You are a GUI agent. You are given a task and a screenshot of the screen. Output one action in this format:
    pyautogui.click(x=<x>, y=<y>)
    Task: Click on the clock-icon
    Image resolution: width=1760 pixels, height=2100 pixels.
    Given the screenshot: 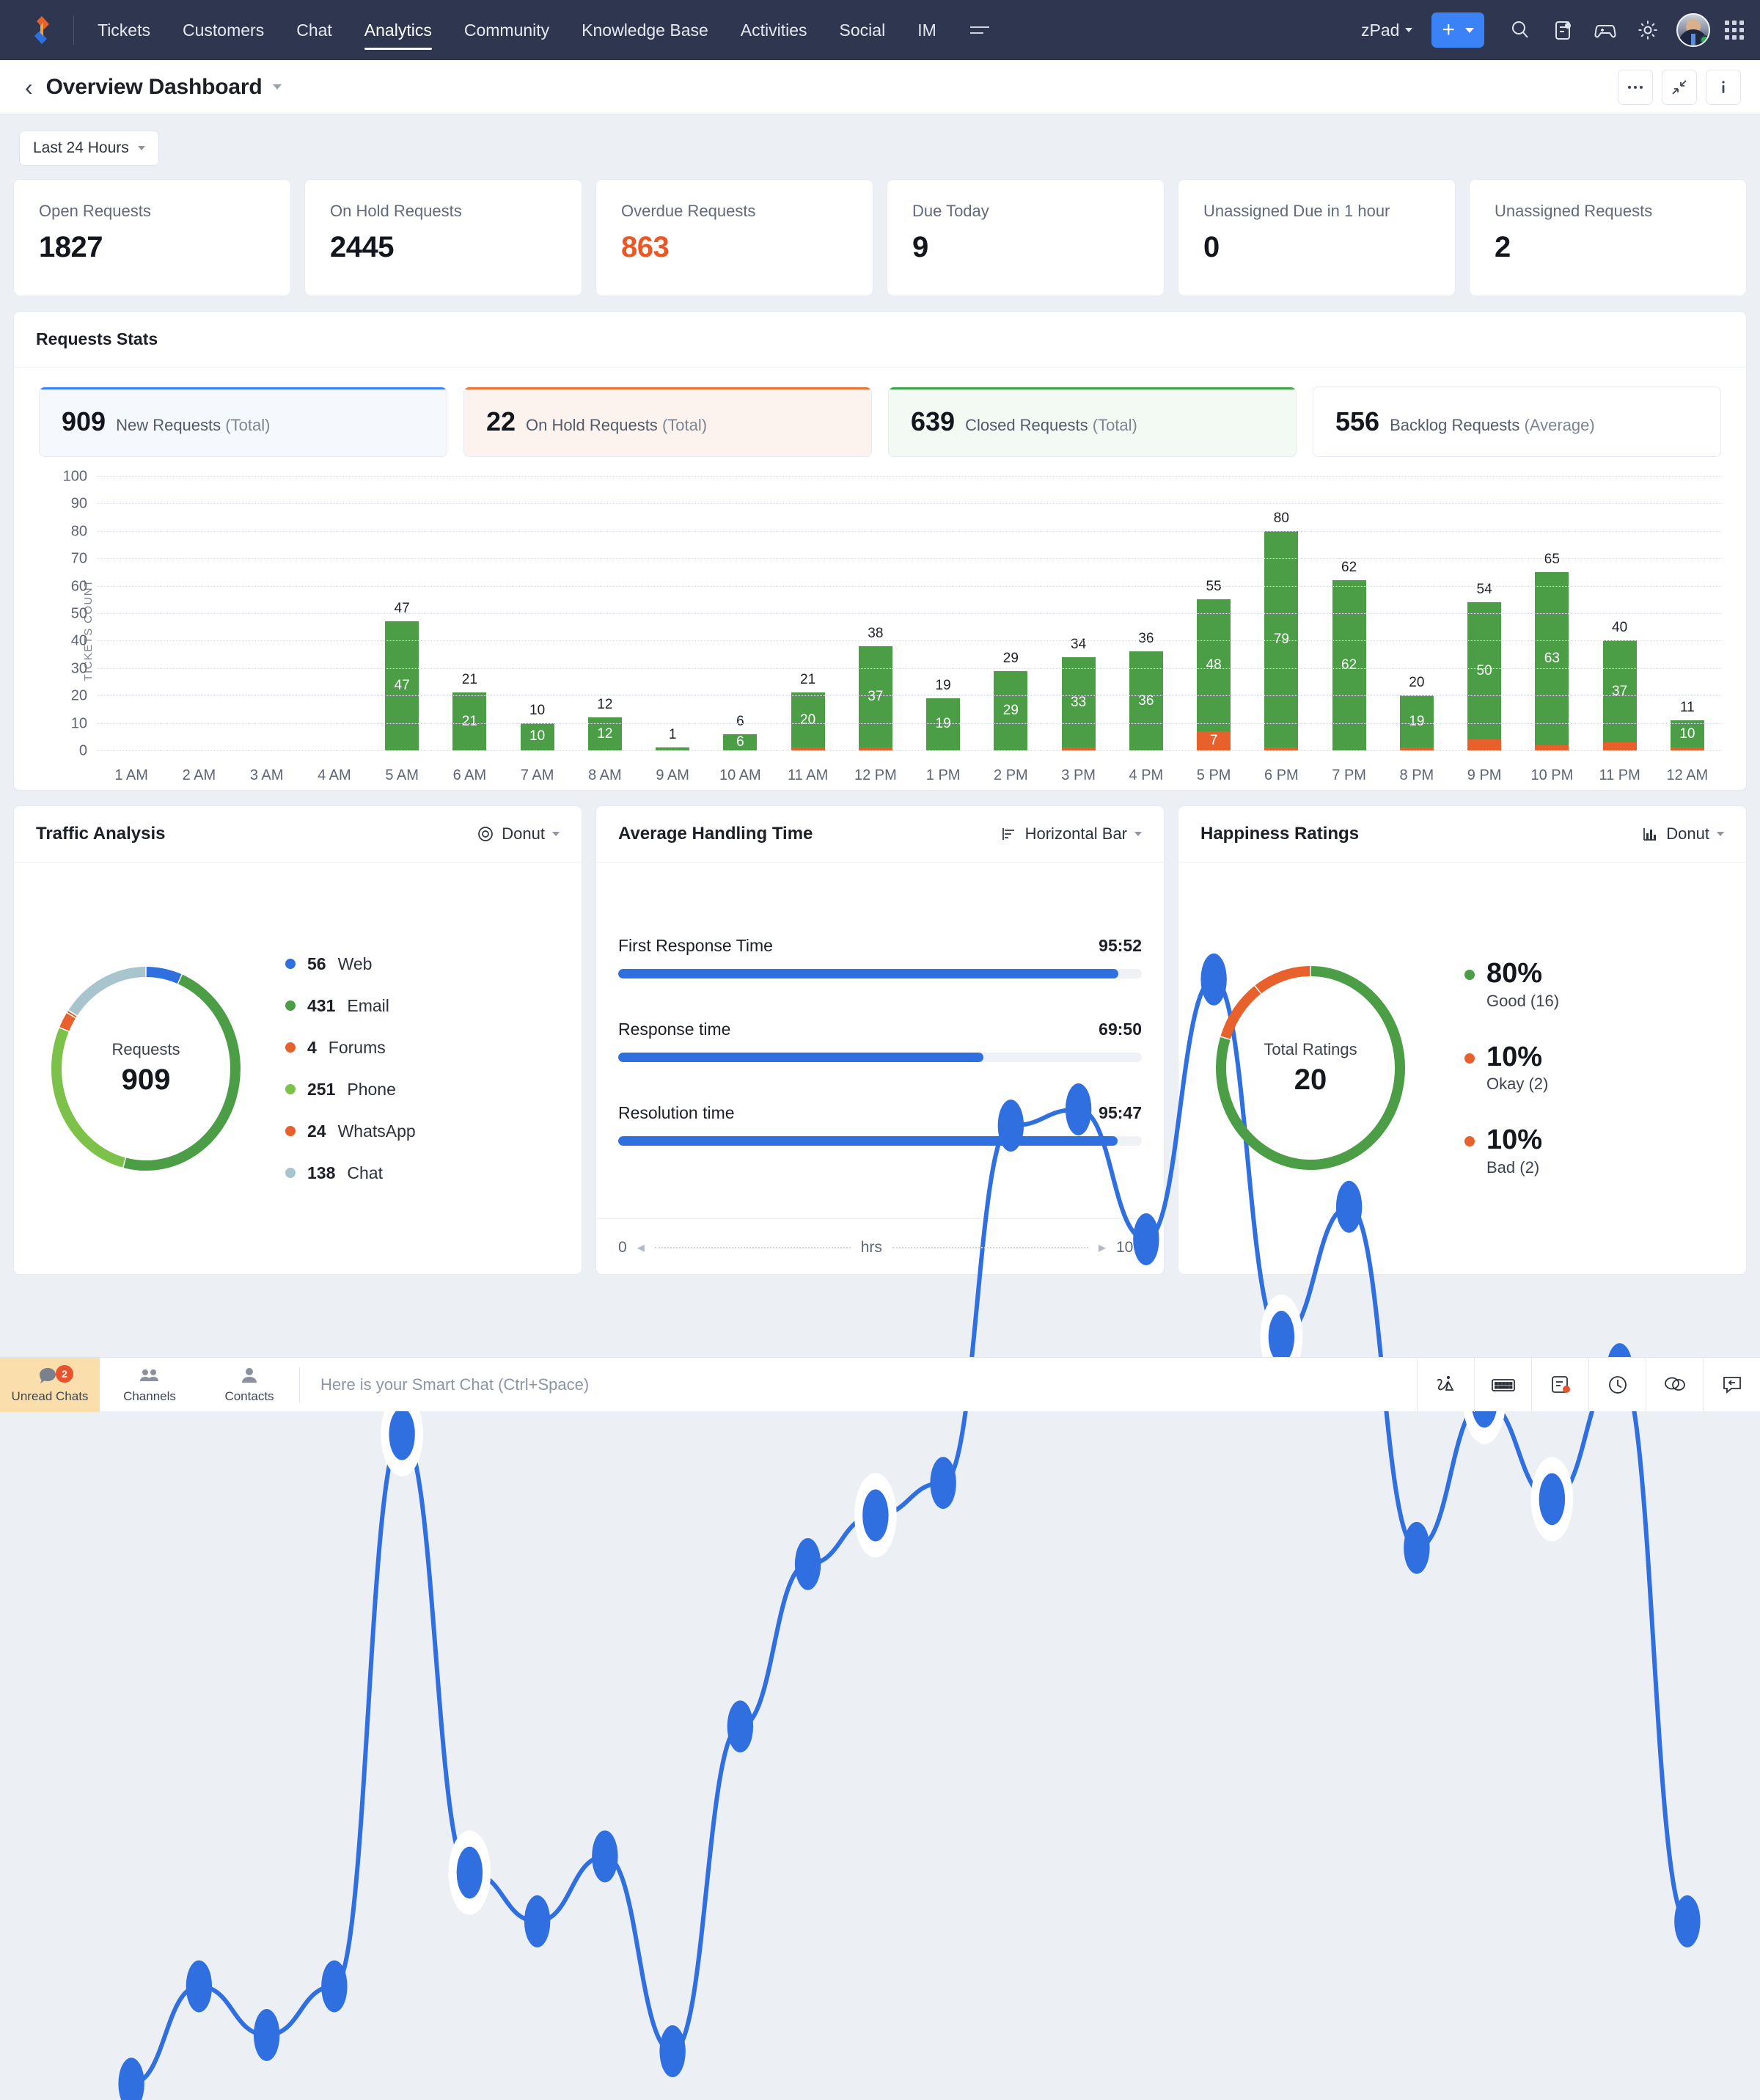 What is the action you would take?
    pyautogui.click(x=1617, y=1385)
    